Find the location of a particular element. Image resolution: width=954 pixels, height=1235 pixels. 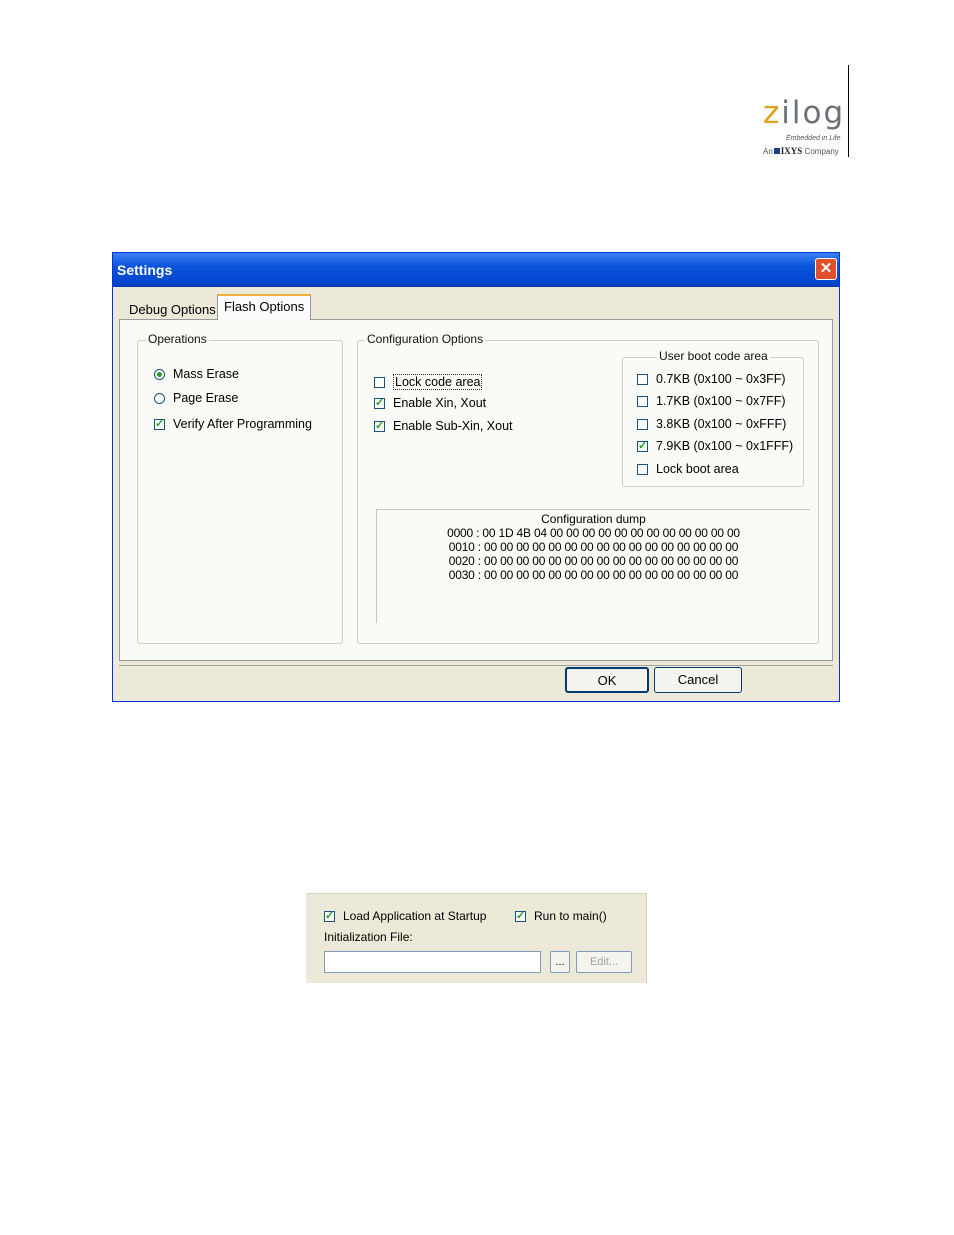

load-application-checkbox: Load Application at Startup is located at coordinates (405, 916).